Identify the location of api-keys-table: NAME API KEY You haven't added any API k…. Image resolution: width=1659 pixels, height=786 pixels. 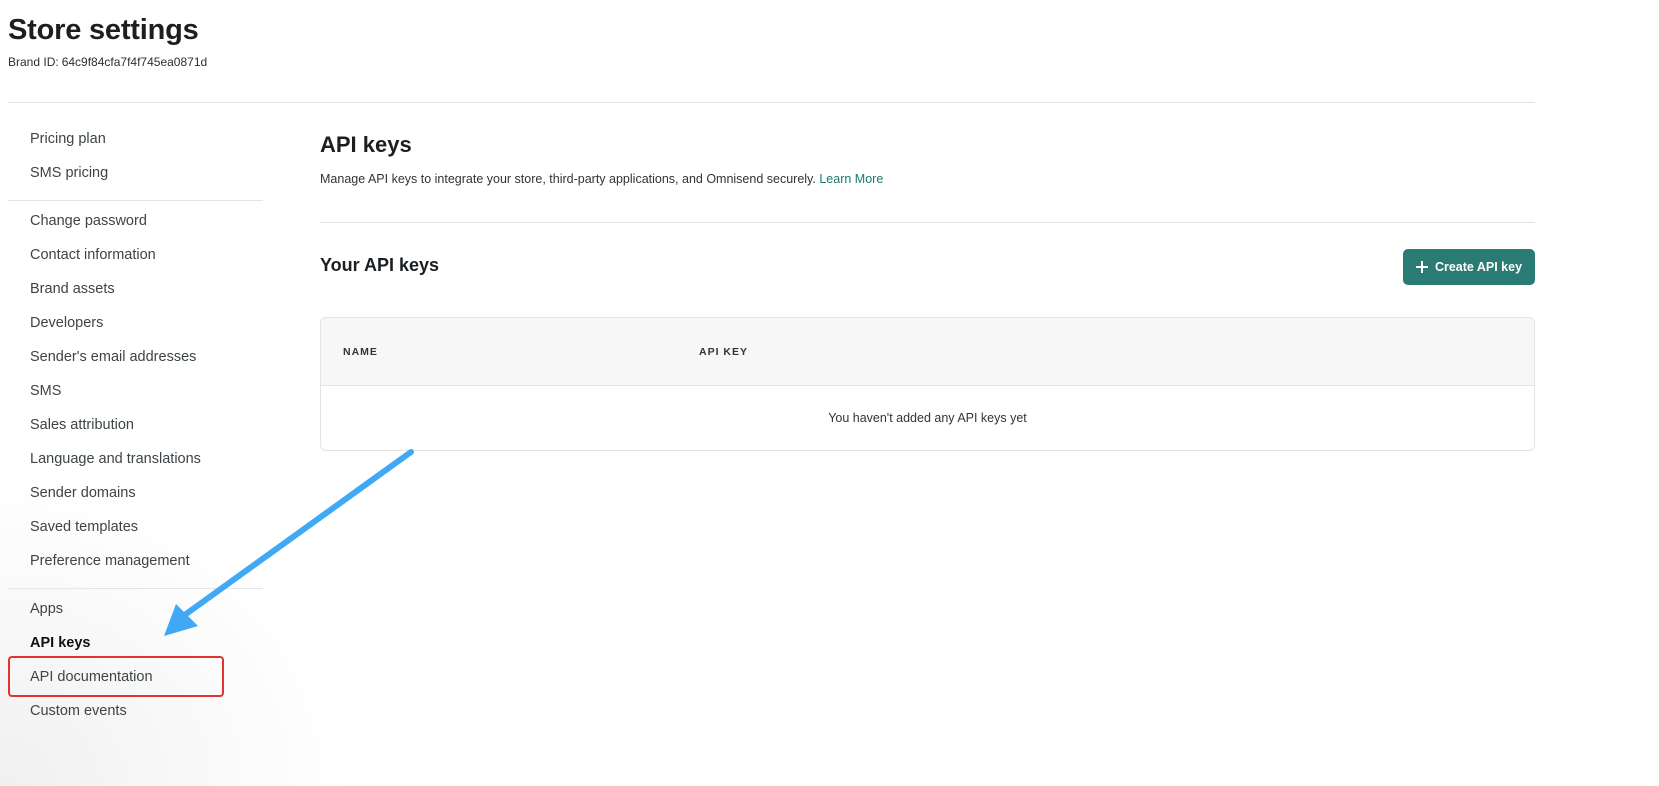
(927, 384).